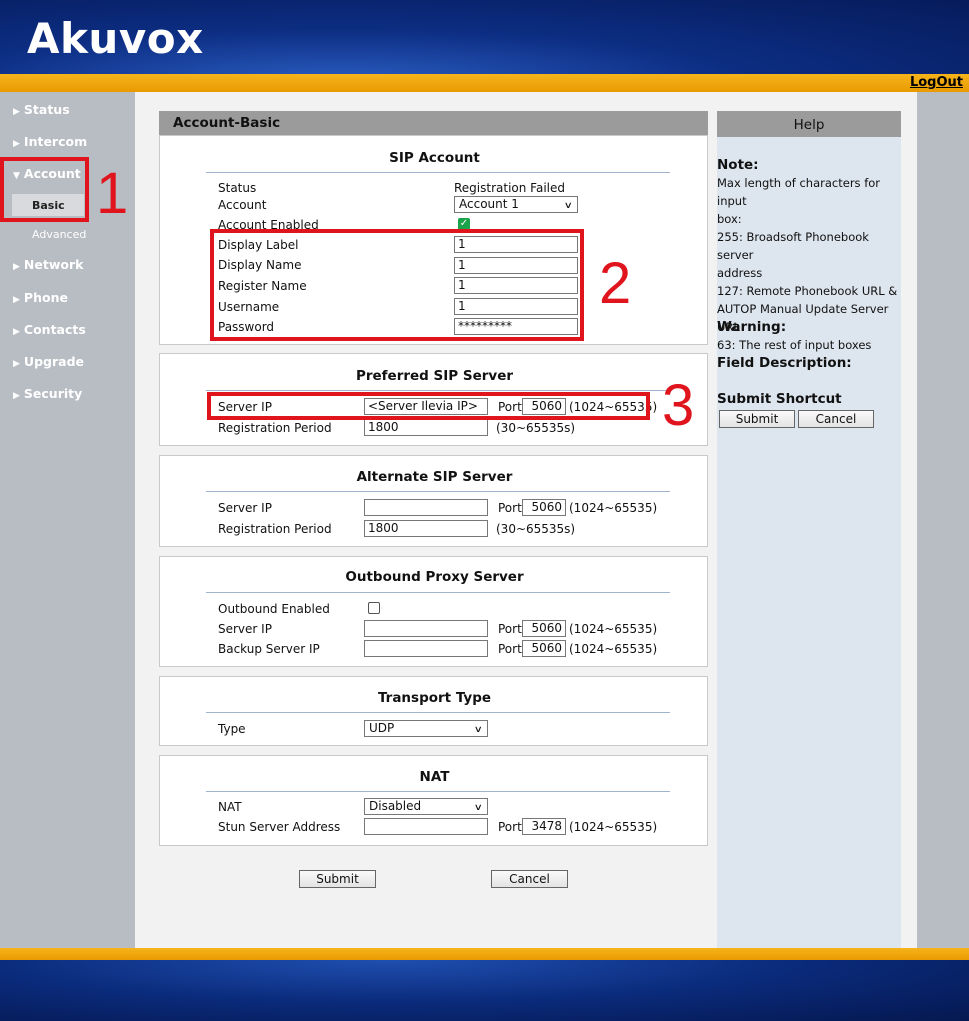 This screenshot has height=1021, width=969. Describe the element at coordinates (242, 205) in the screenshot. I see `account-label: Account` at that location.